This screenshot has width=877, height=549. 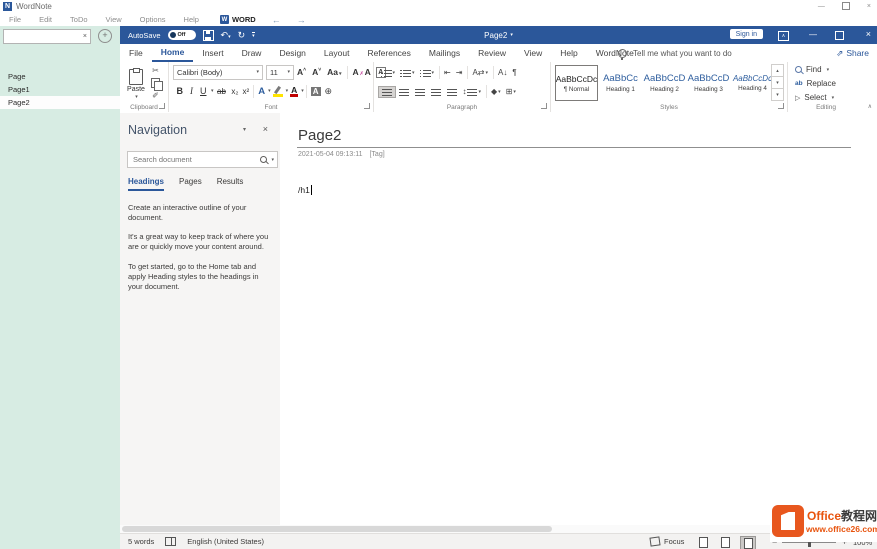 I want to click on shading-button: ◆ ▾, so click(x=496, y=91).